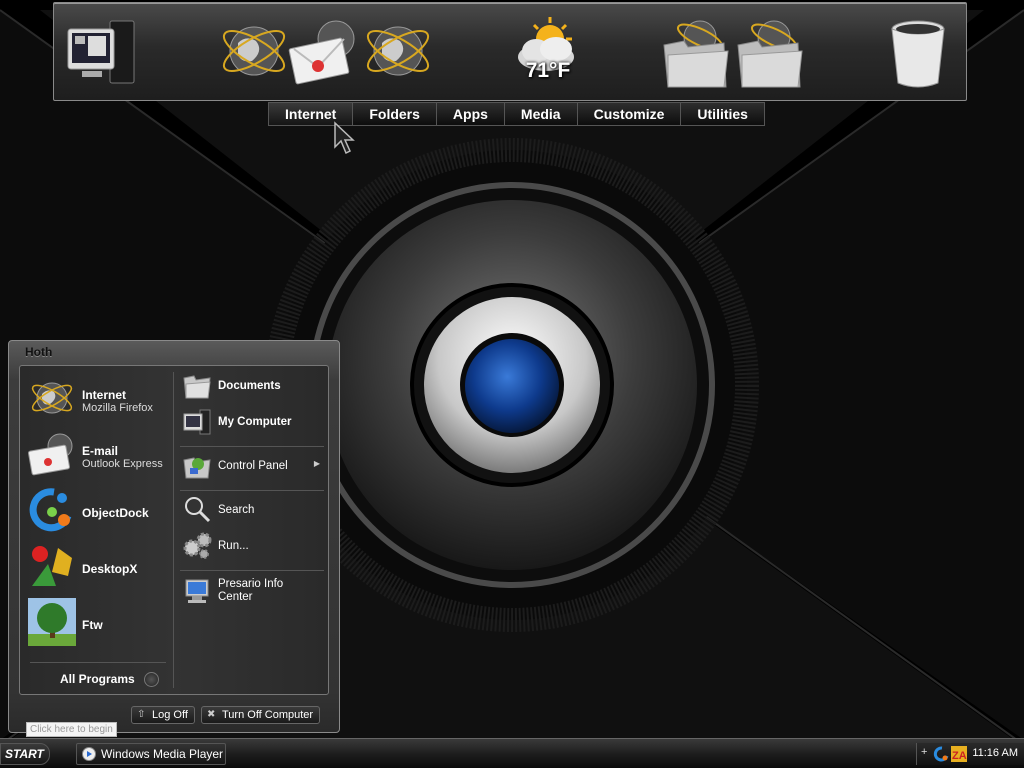  I want to click on place-label: Search, so click(236, 510).